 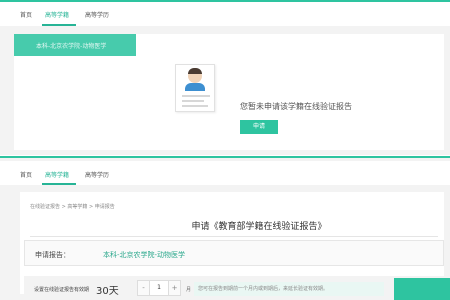 I want to click on active-tab-underline, so click(x=59, y=25).